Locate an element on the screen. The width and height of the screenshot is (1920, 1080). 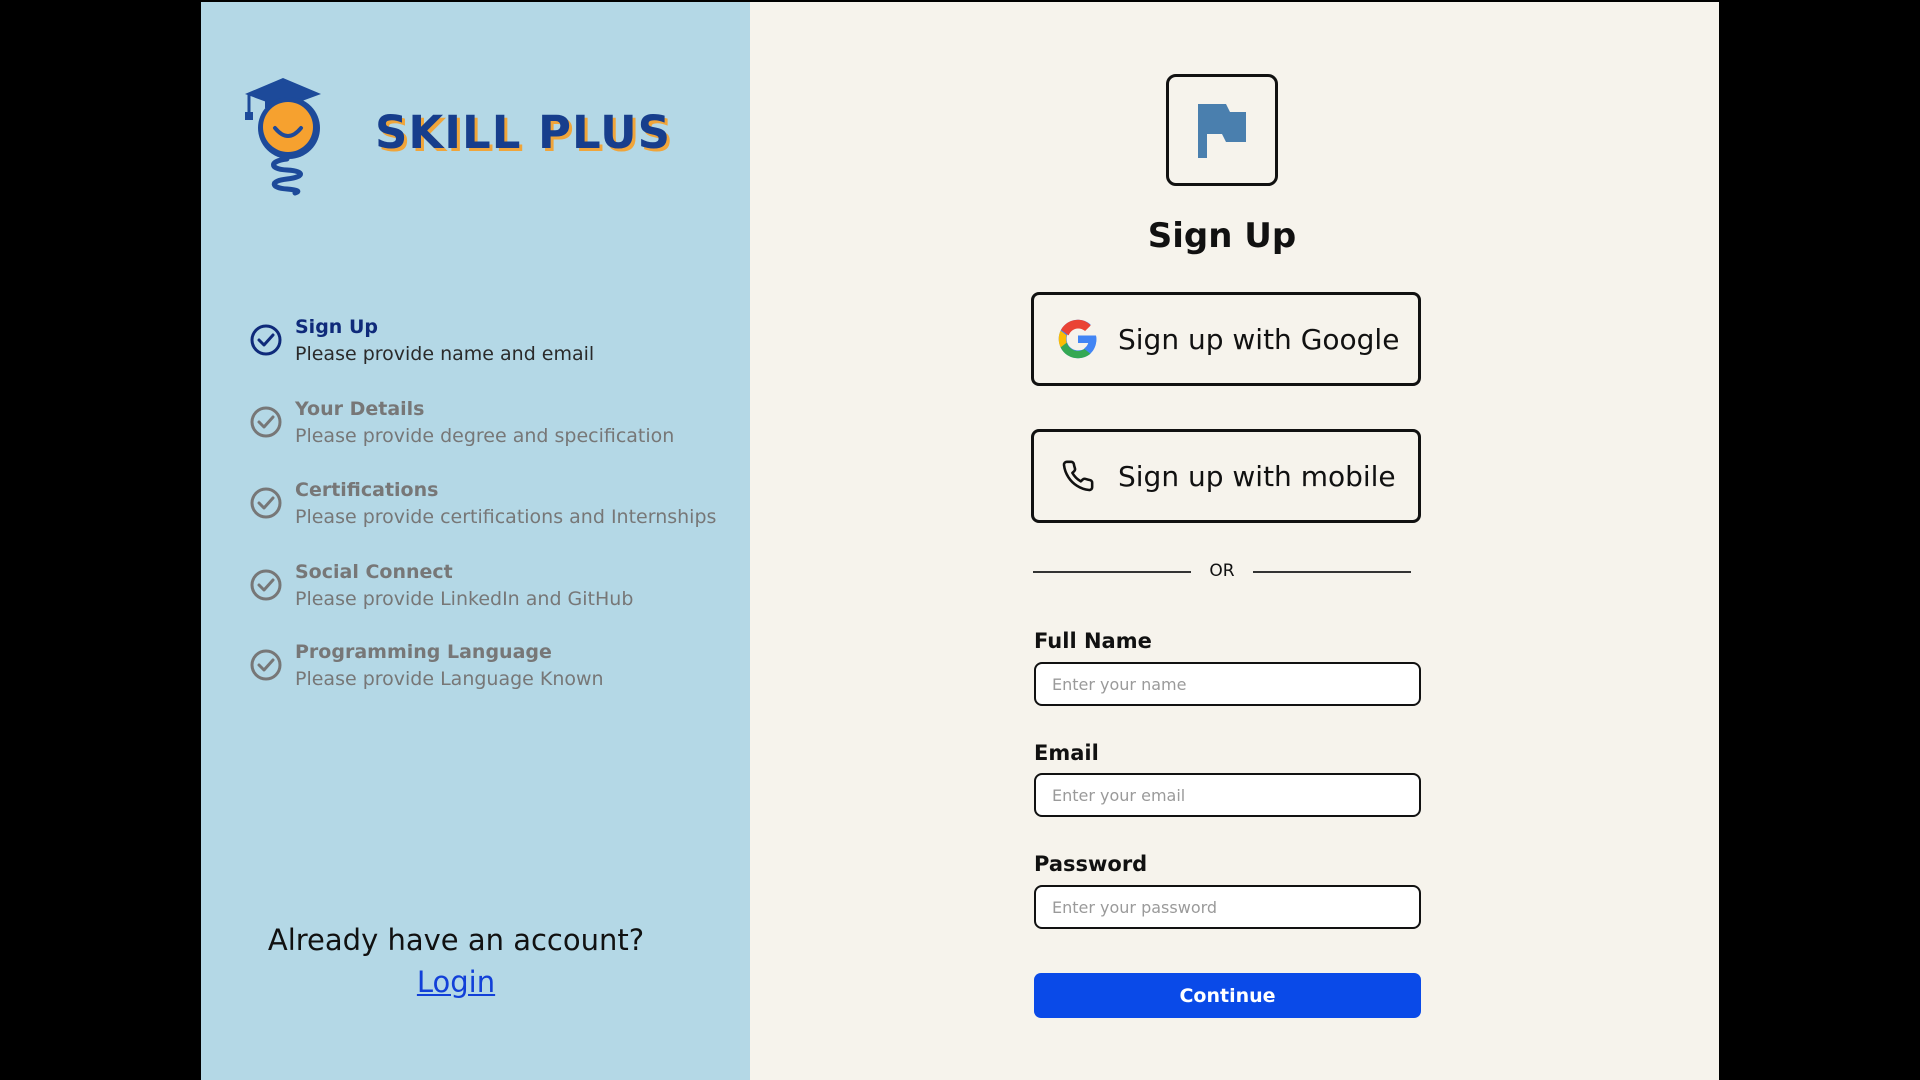
or-label: OR is located at coordinates (1222, 571).